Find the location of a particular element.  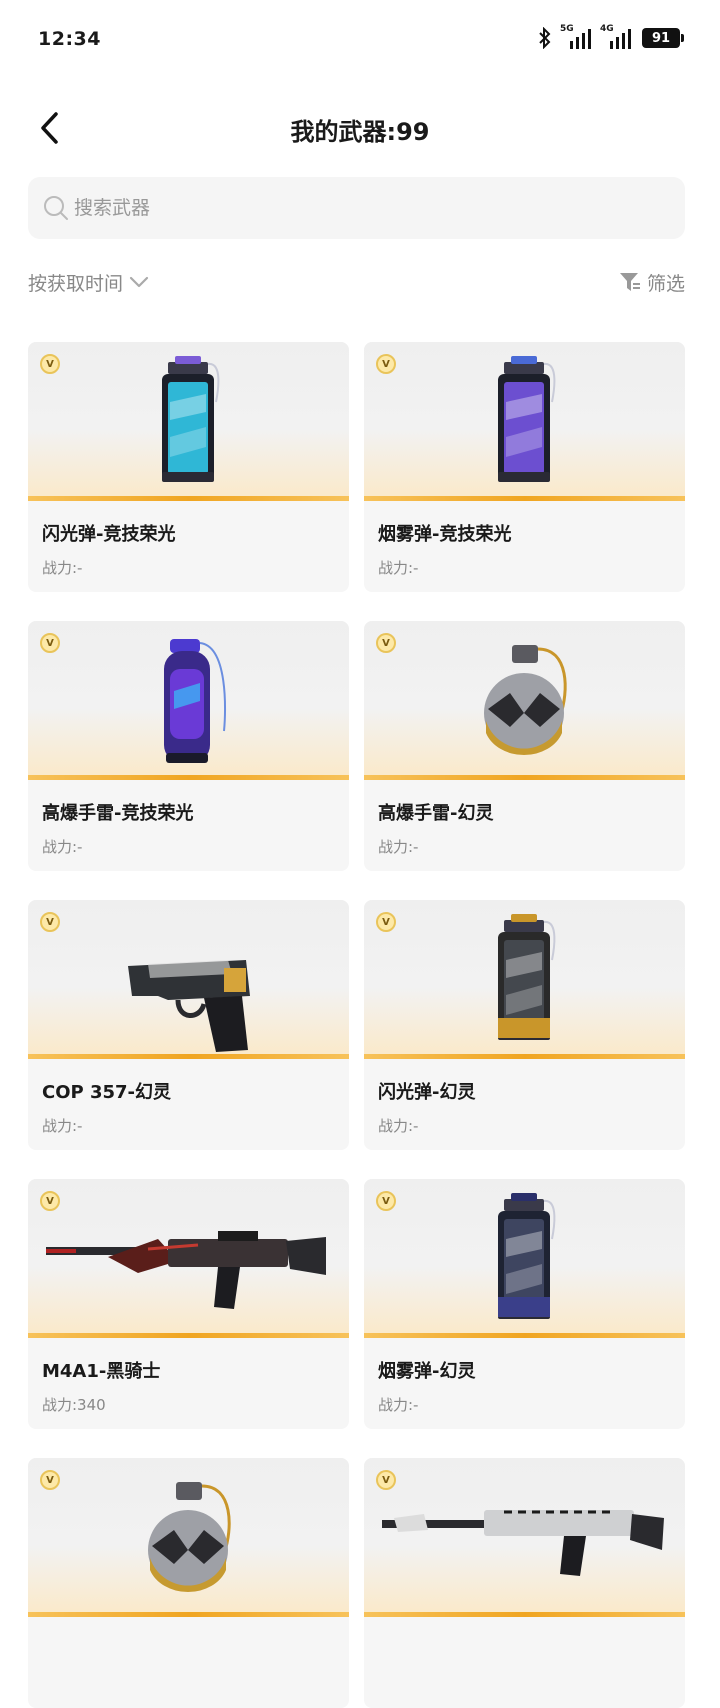

weapon-name: 烟雾弹-幻灵 is located at coordinates (427, 1371).